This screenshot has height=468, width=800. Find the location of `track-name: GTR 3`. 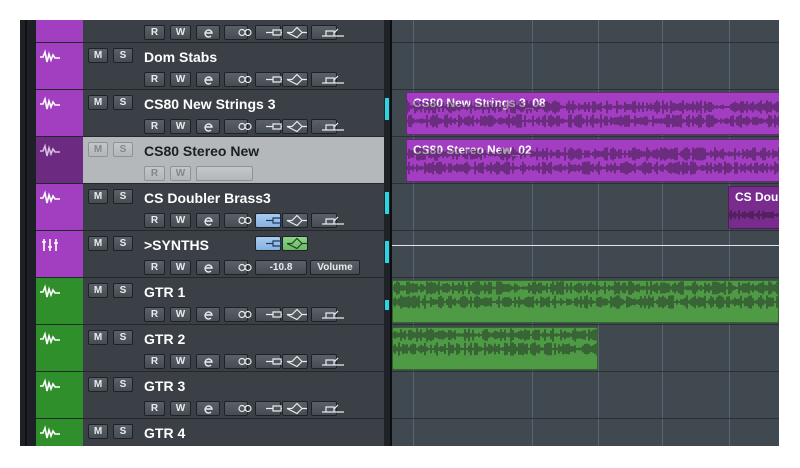

track-name: GTR 3 is located at coordinates (164, 386).